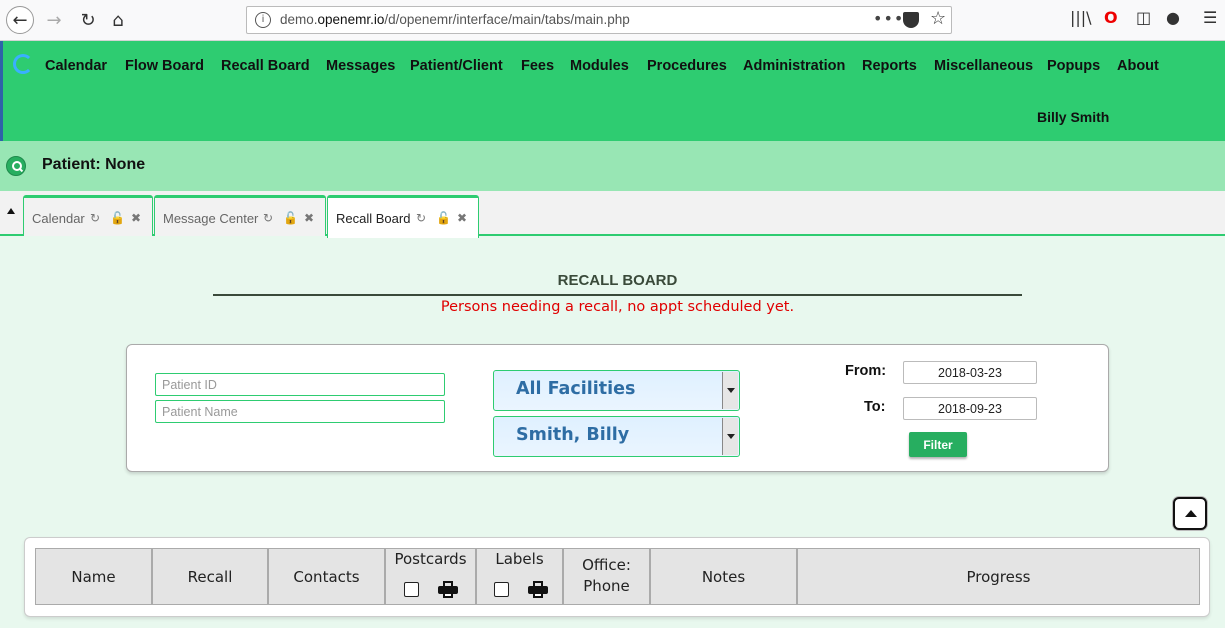 This screenshot has height=628, width=1225. What do you see at coordinates (1143, 17) in the screenshot?
I see `sidebar-icon: ◫` at bounding box center [1143, 17].